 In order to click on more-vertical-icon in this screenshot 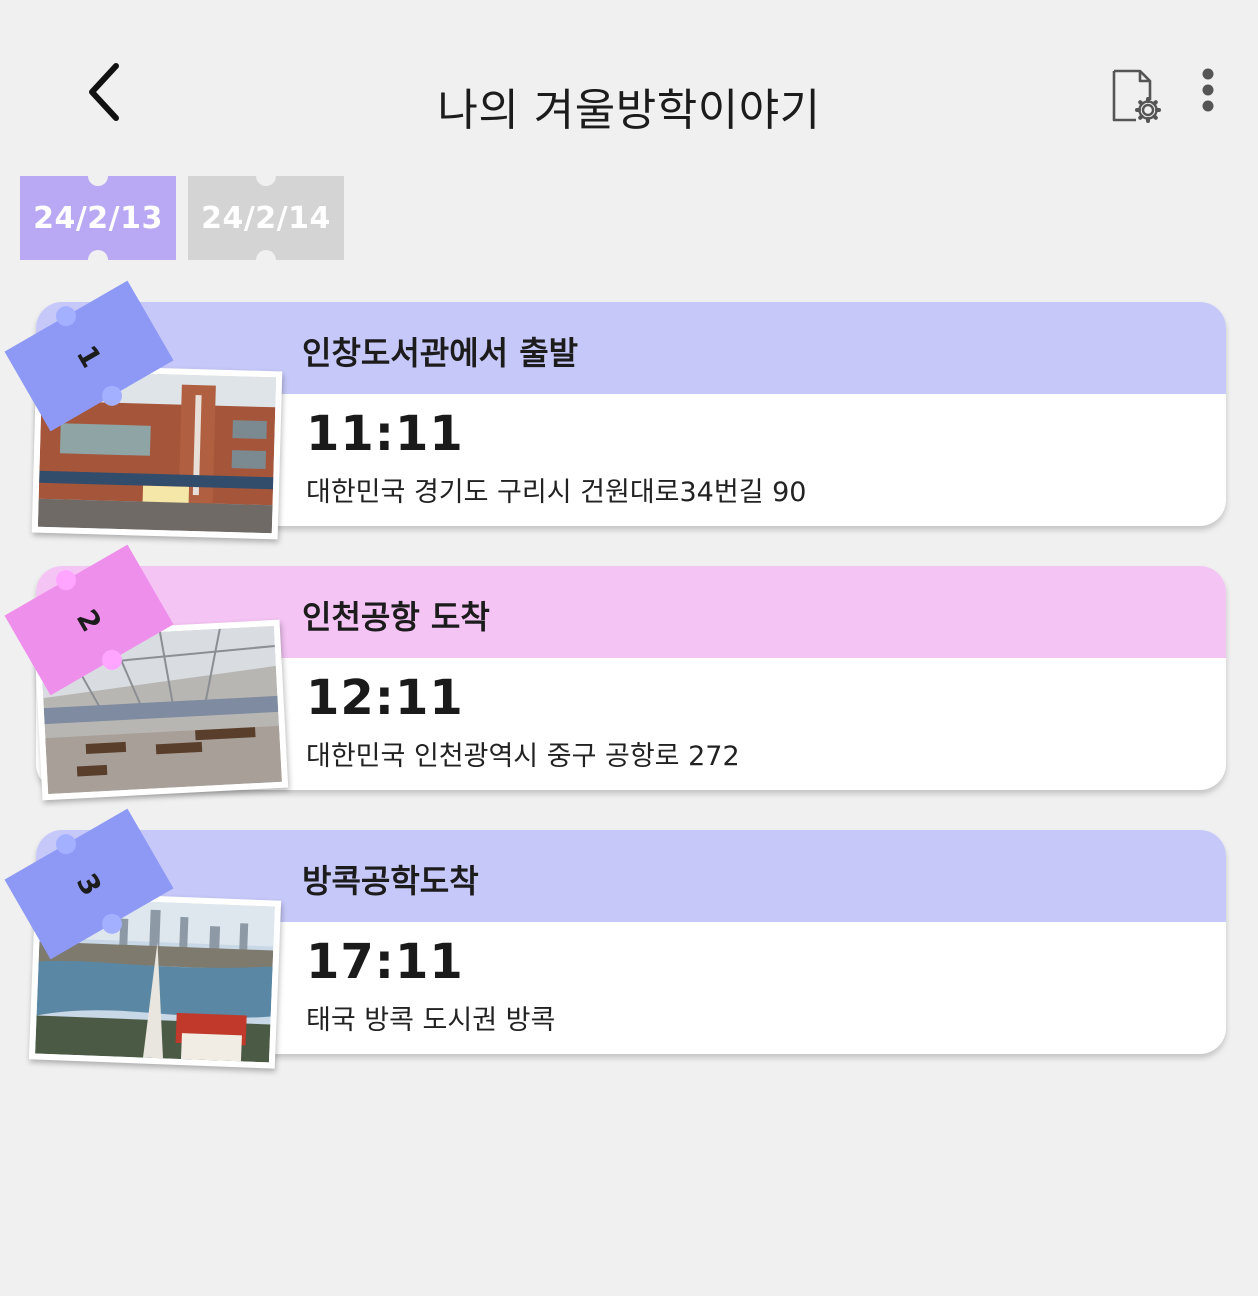, I will do `click(1208, 90)`.